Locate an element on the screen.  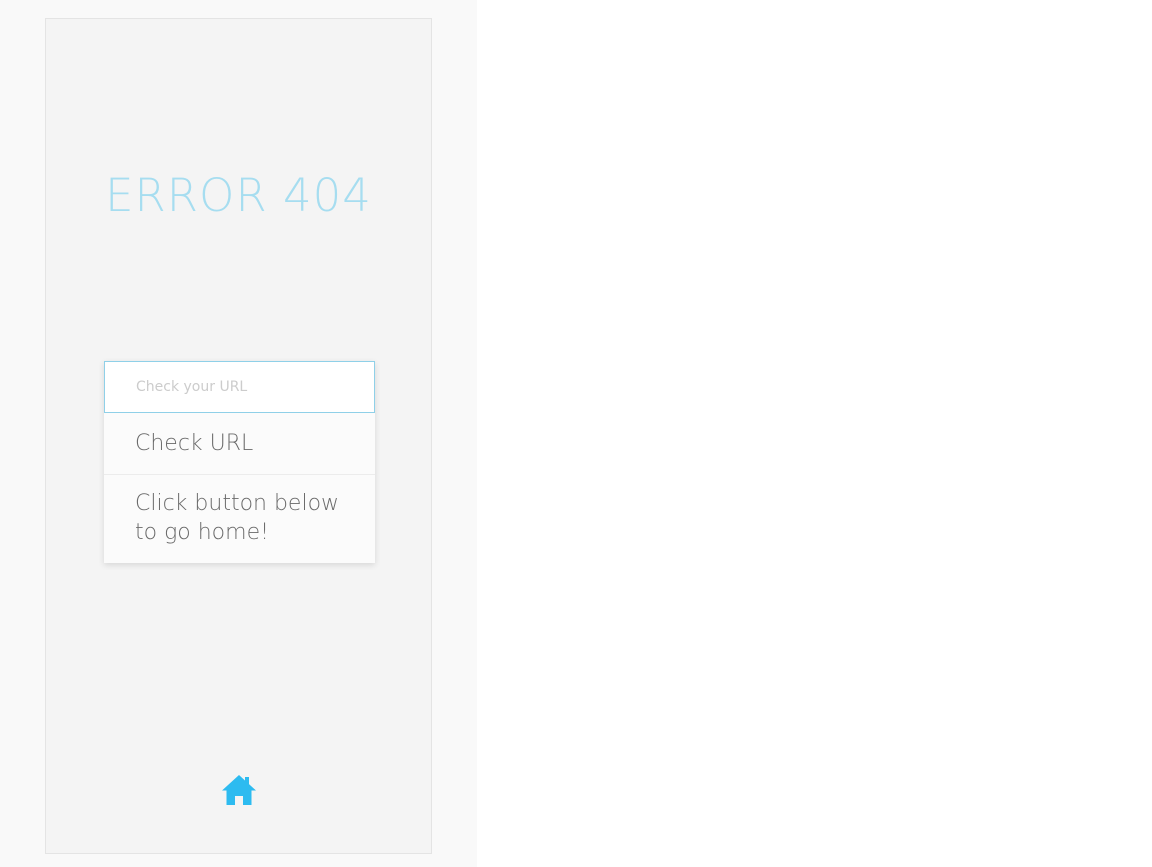
url-check-menu: Check URL Click button below to go home! is located at coordinates (239, 462).